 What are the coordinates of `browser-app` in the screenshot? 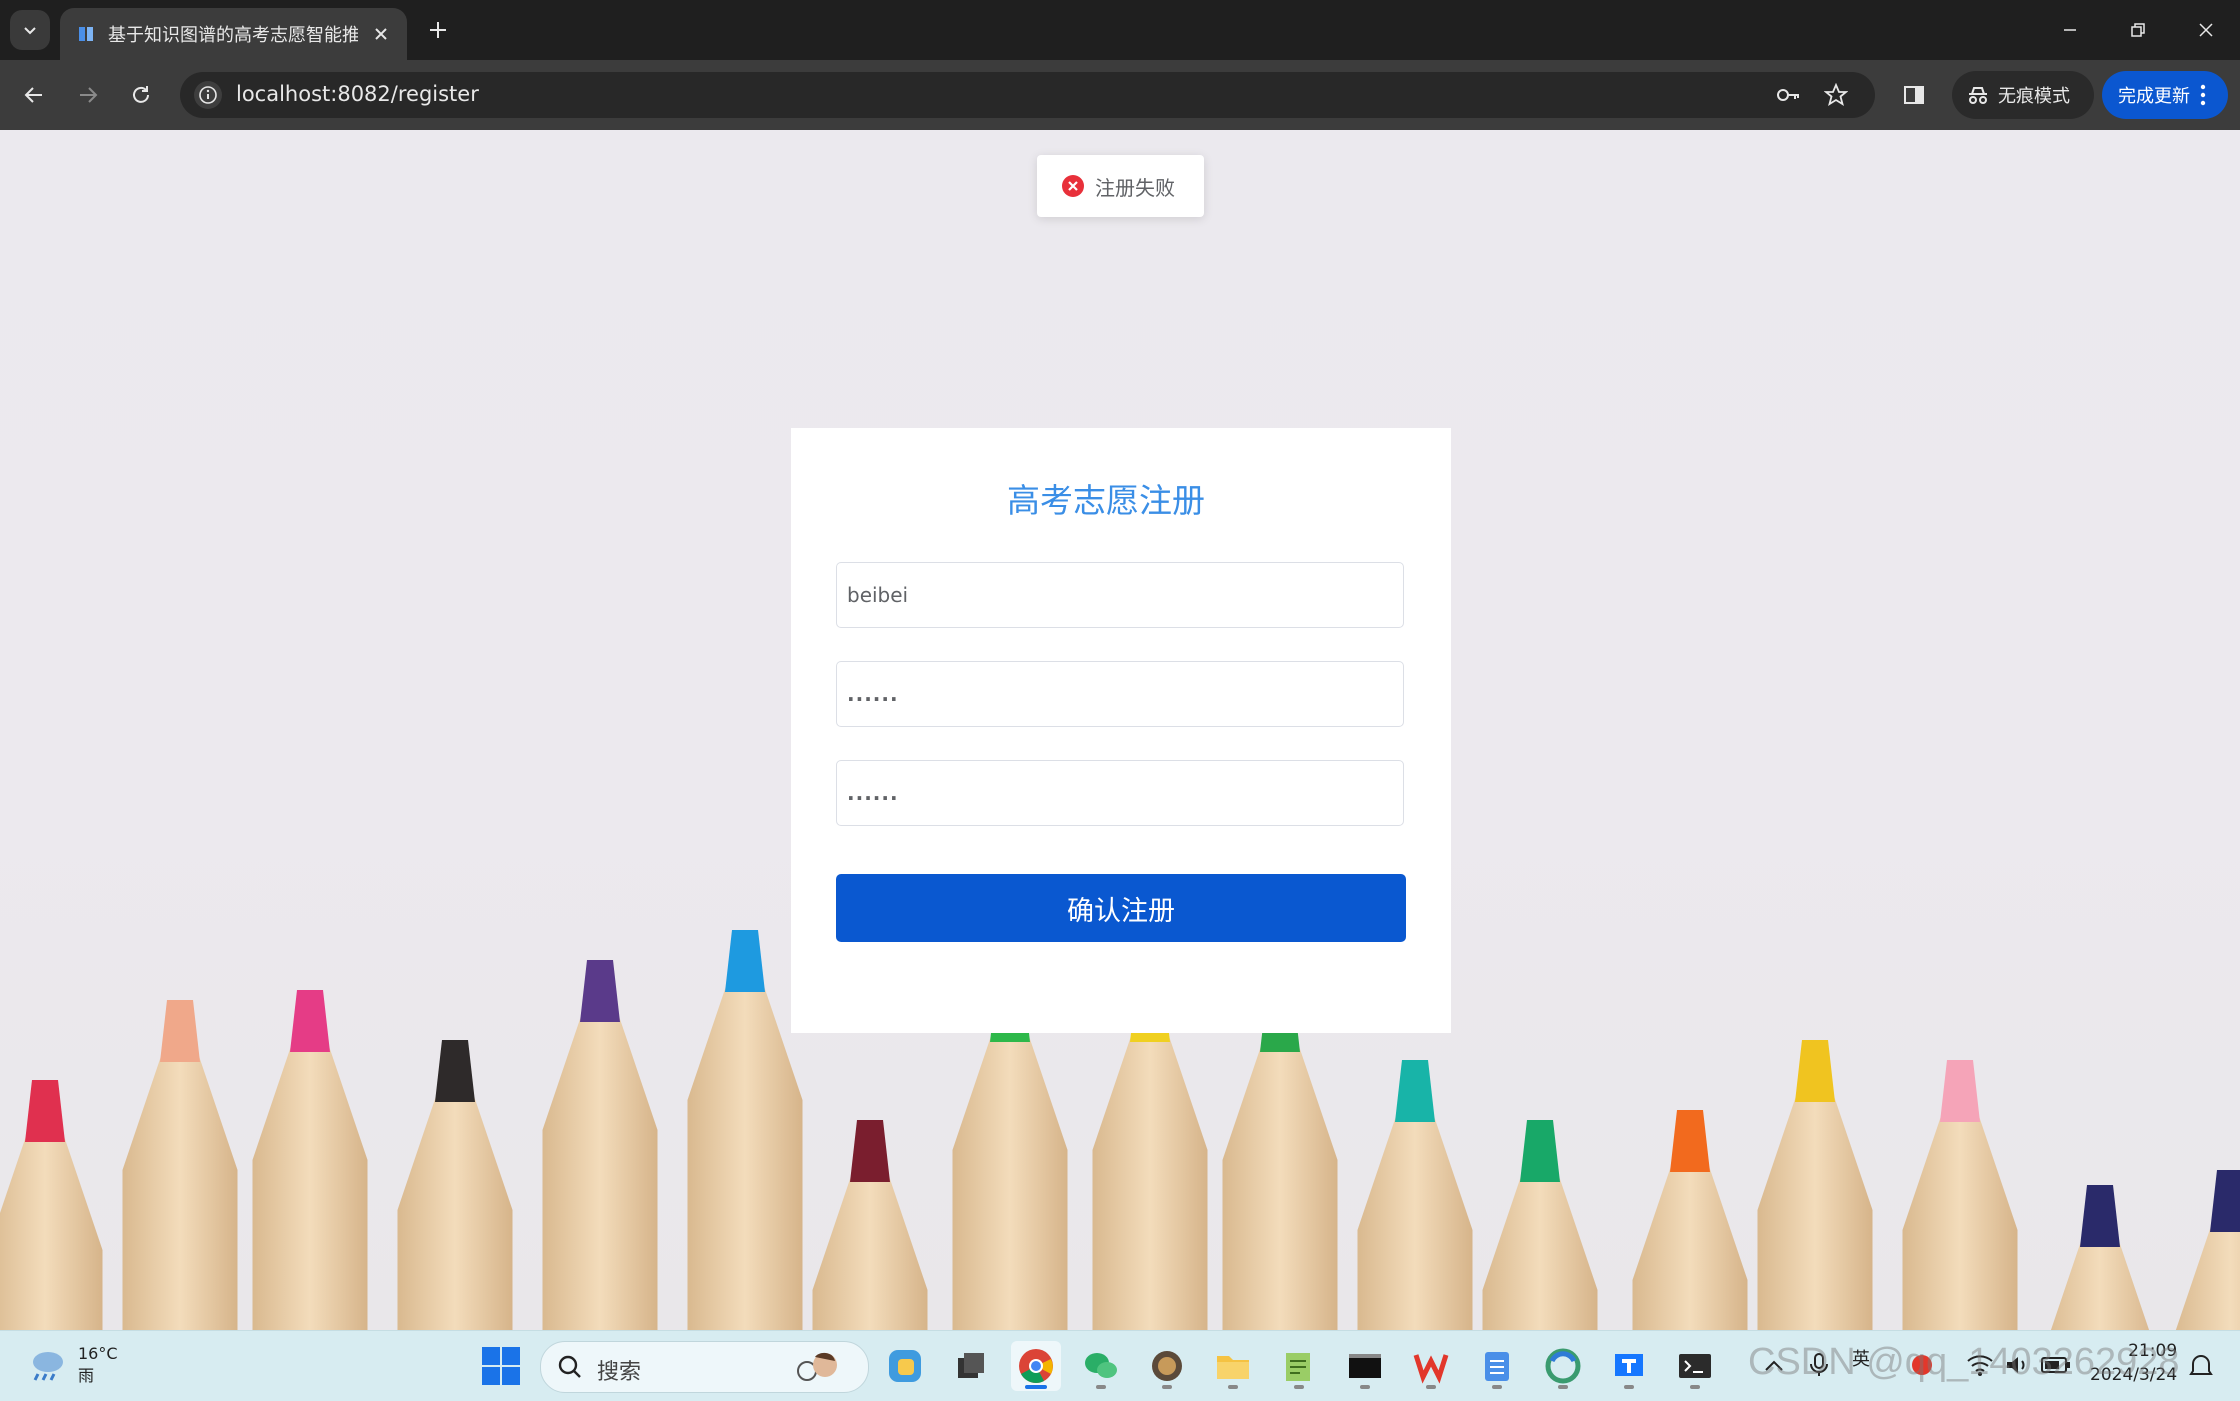 It's located at (1563, 1366).